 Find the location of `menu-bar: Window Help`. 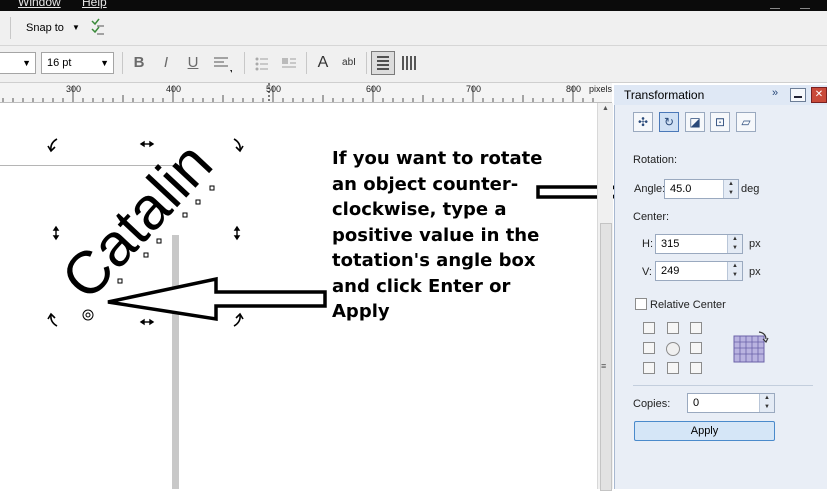

menu-bar: Window Help is located at coordinates (413, 5).